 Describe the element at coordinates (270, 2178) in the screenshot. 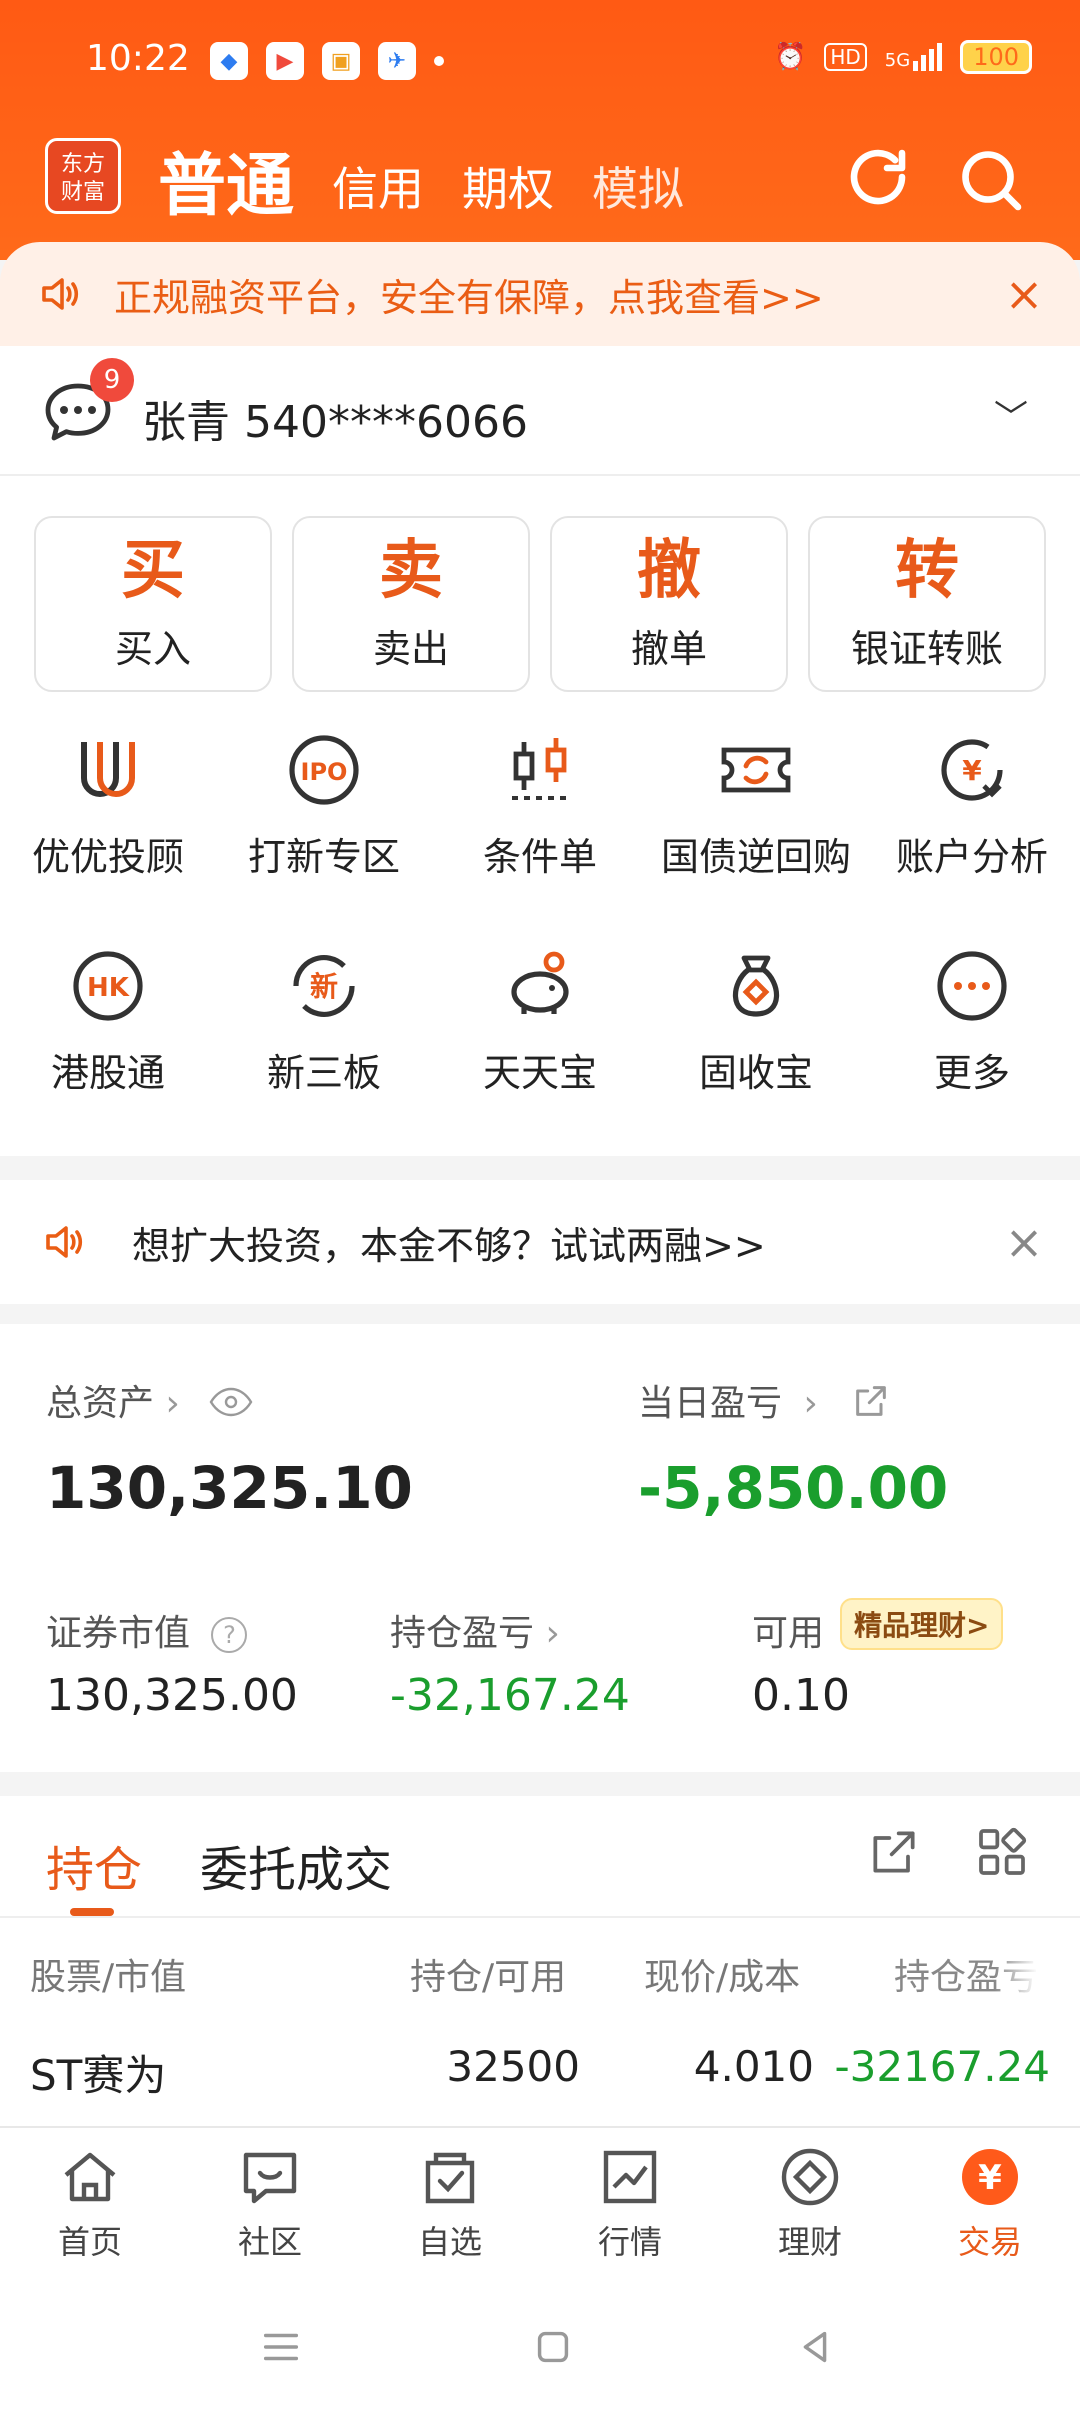

I see `community-icon` at that location.